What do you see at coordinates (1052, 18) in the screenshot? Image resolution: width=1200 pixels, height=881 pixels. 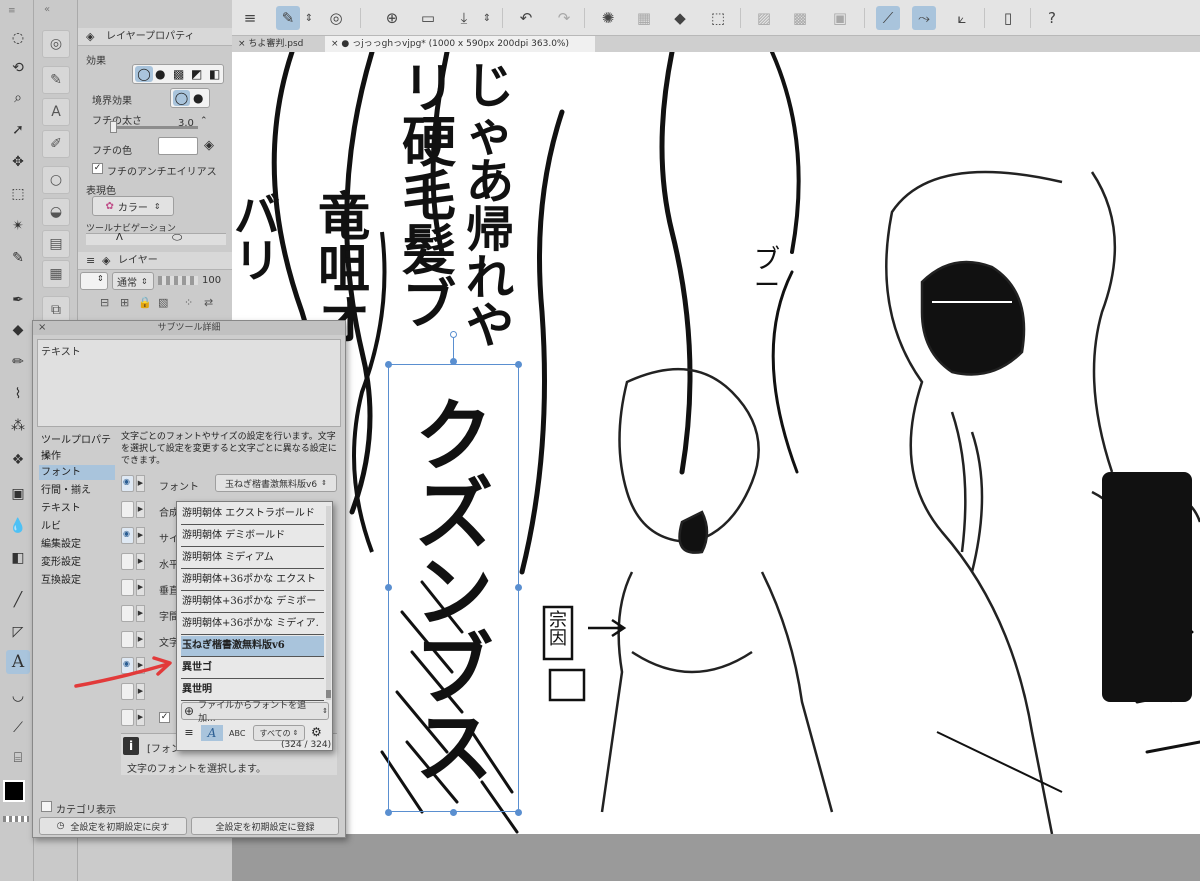 I see `help-icon: ?` at bounding box center [1052, 18].